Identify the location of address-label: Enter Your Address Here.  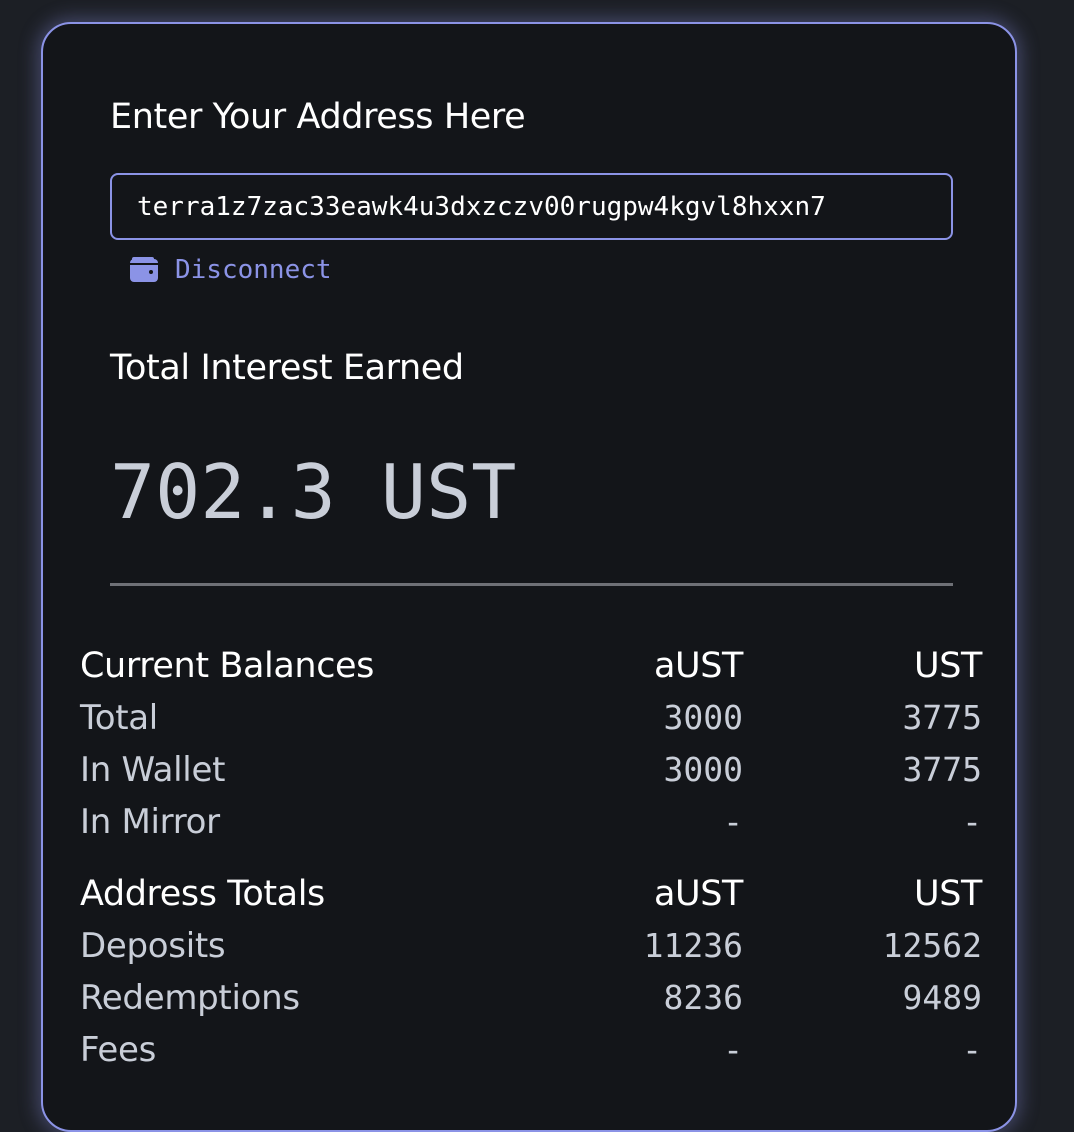
(318, 117).